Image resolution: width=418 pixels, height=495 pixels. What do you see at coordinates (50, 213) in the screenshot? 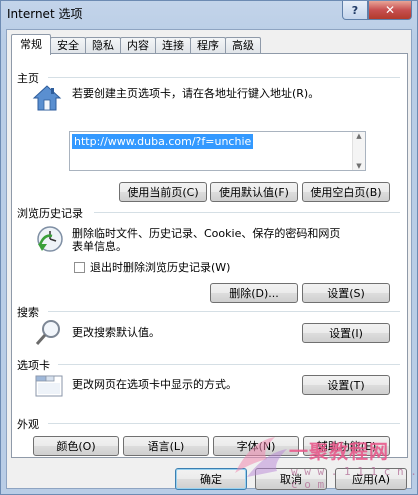
I see `history-section-title: 浏览历史记录` at bounding box center [50, 213].